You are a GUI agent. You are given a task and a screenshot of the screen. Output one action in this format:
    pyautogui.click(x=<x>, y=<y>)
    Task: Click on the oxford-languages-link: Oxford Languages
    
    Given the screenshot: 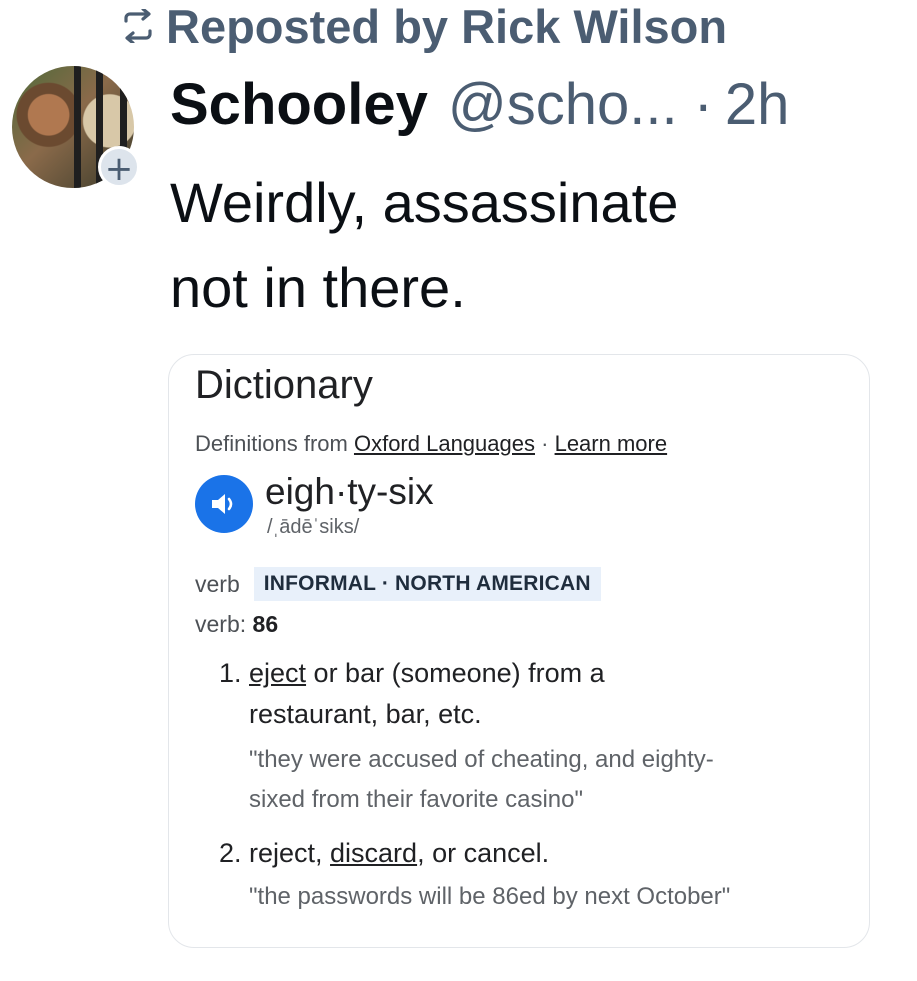 What is the action you would take?
    pyautogui.click(x=444, y=443)
    